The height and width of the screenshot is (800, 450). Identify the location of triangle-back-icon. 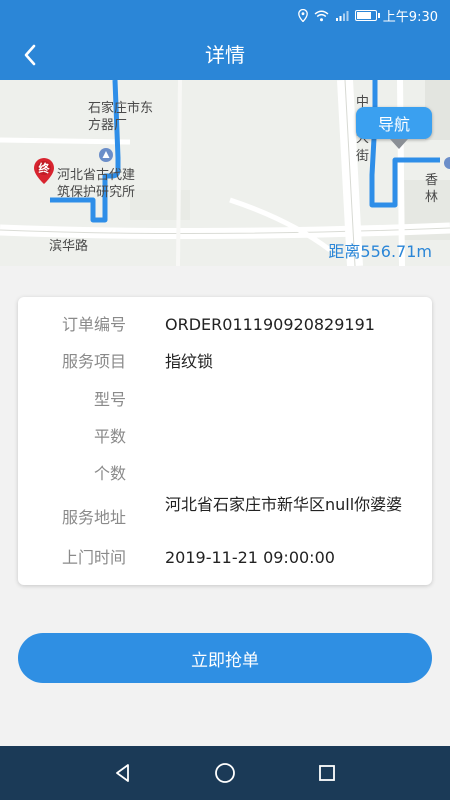
(122, 773).